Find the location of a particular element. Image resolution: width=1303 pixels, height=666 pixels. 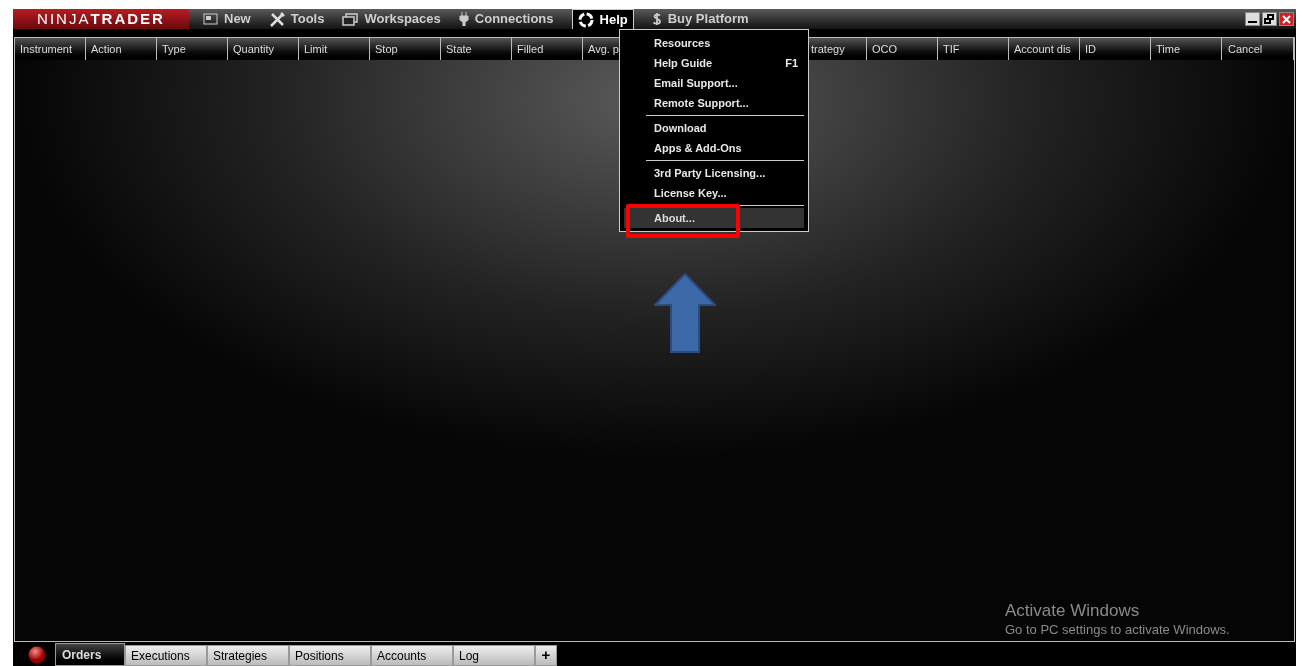

close-icon is located at coordinates (1286, 19).